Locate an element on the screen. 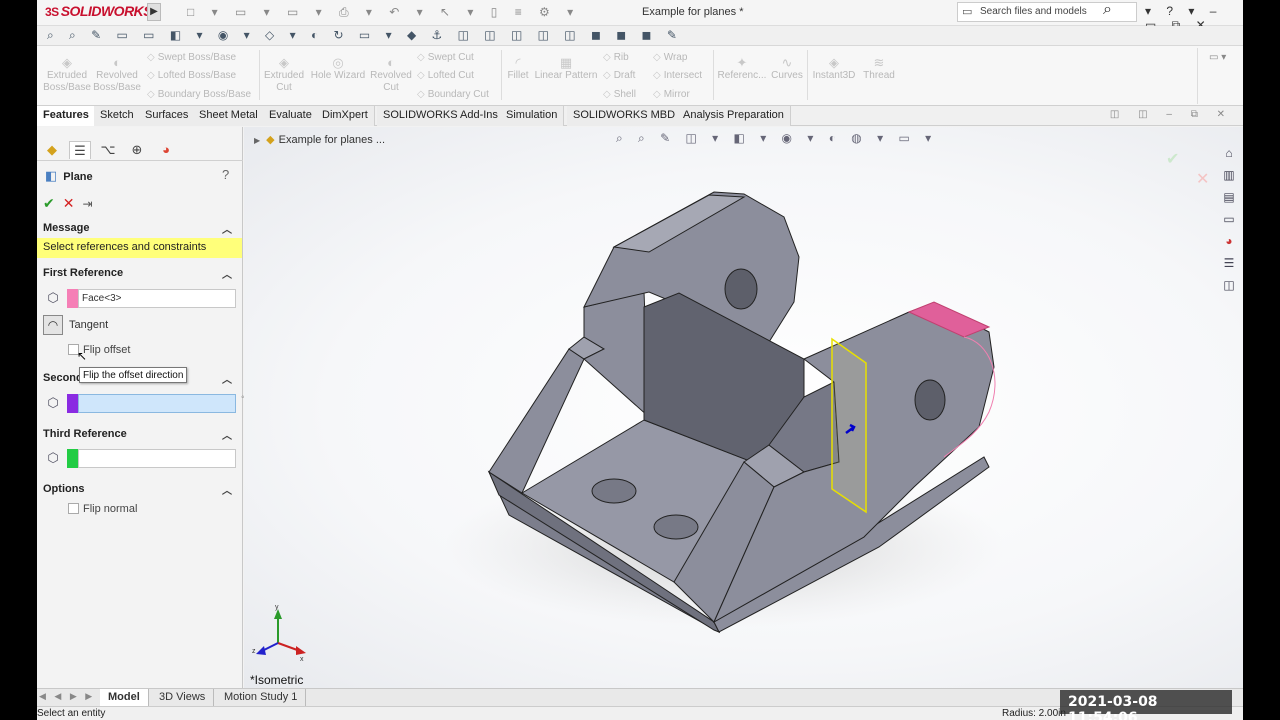 This screenshot has width=1280, height=720. appearances-icon: ◕ is located at coordinates (1229, 241).